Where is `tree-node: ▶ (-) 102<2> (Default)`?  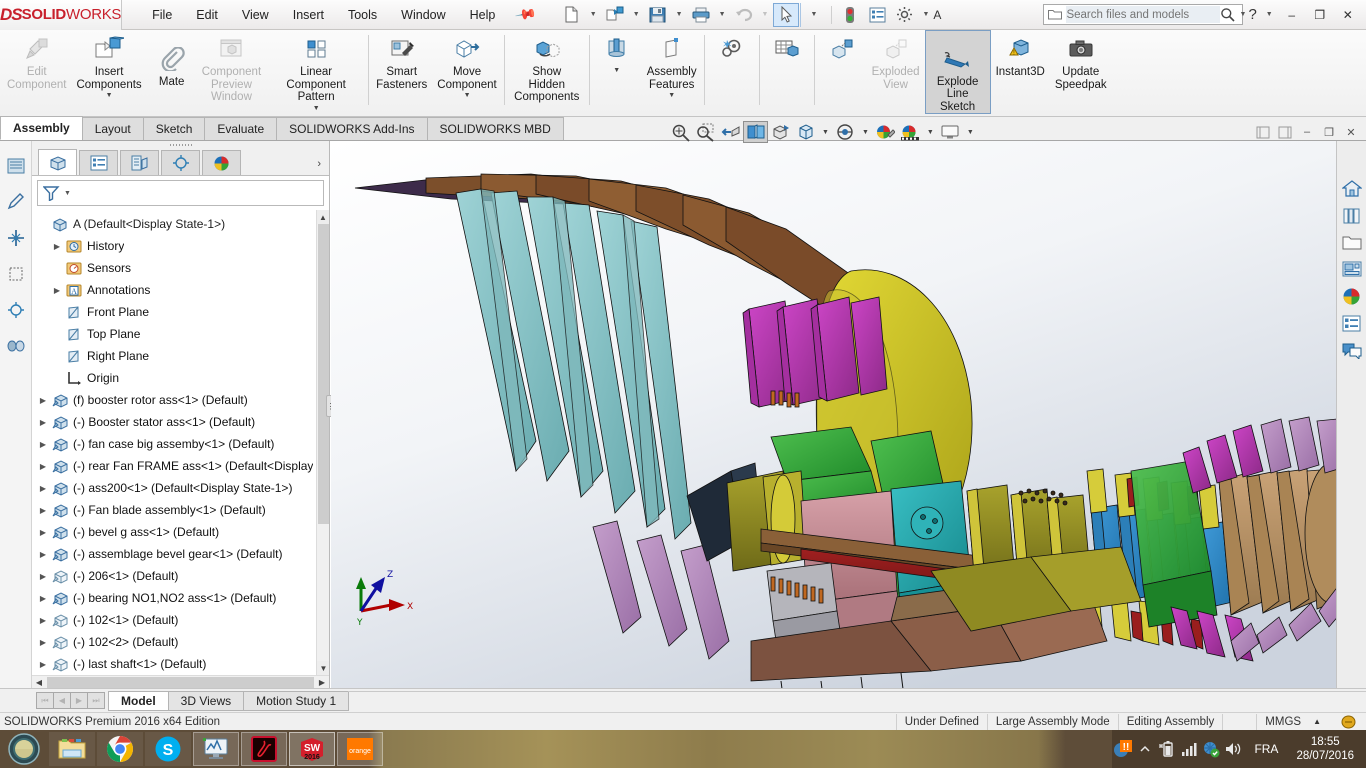
tree-node: ▶ (-) 102<2> (Default) is located at coordinates (180, 642).